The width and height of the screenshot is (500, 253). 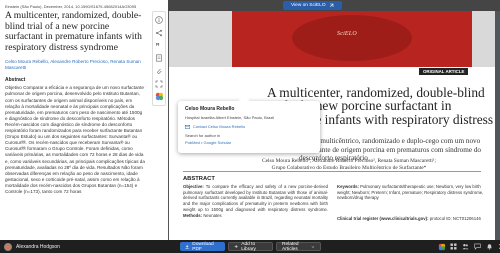 I want to click on bottom-icon-group, so click(x=468, y=246).